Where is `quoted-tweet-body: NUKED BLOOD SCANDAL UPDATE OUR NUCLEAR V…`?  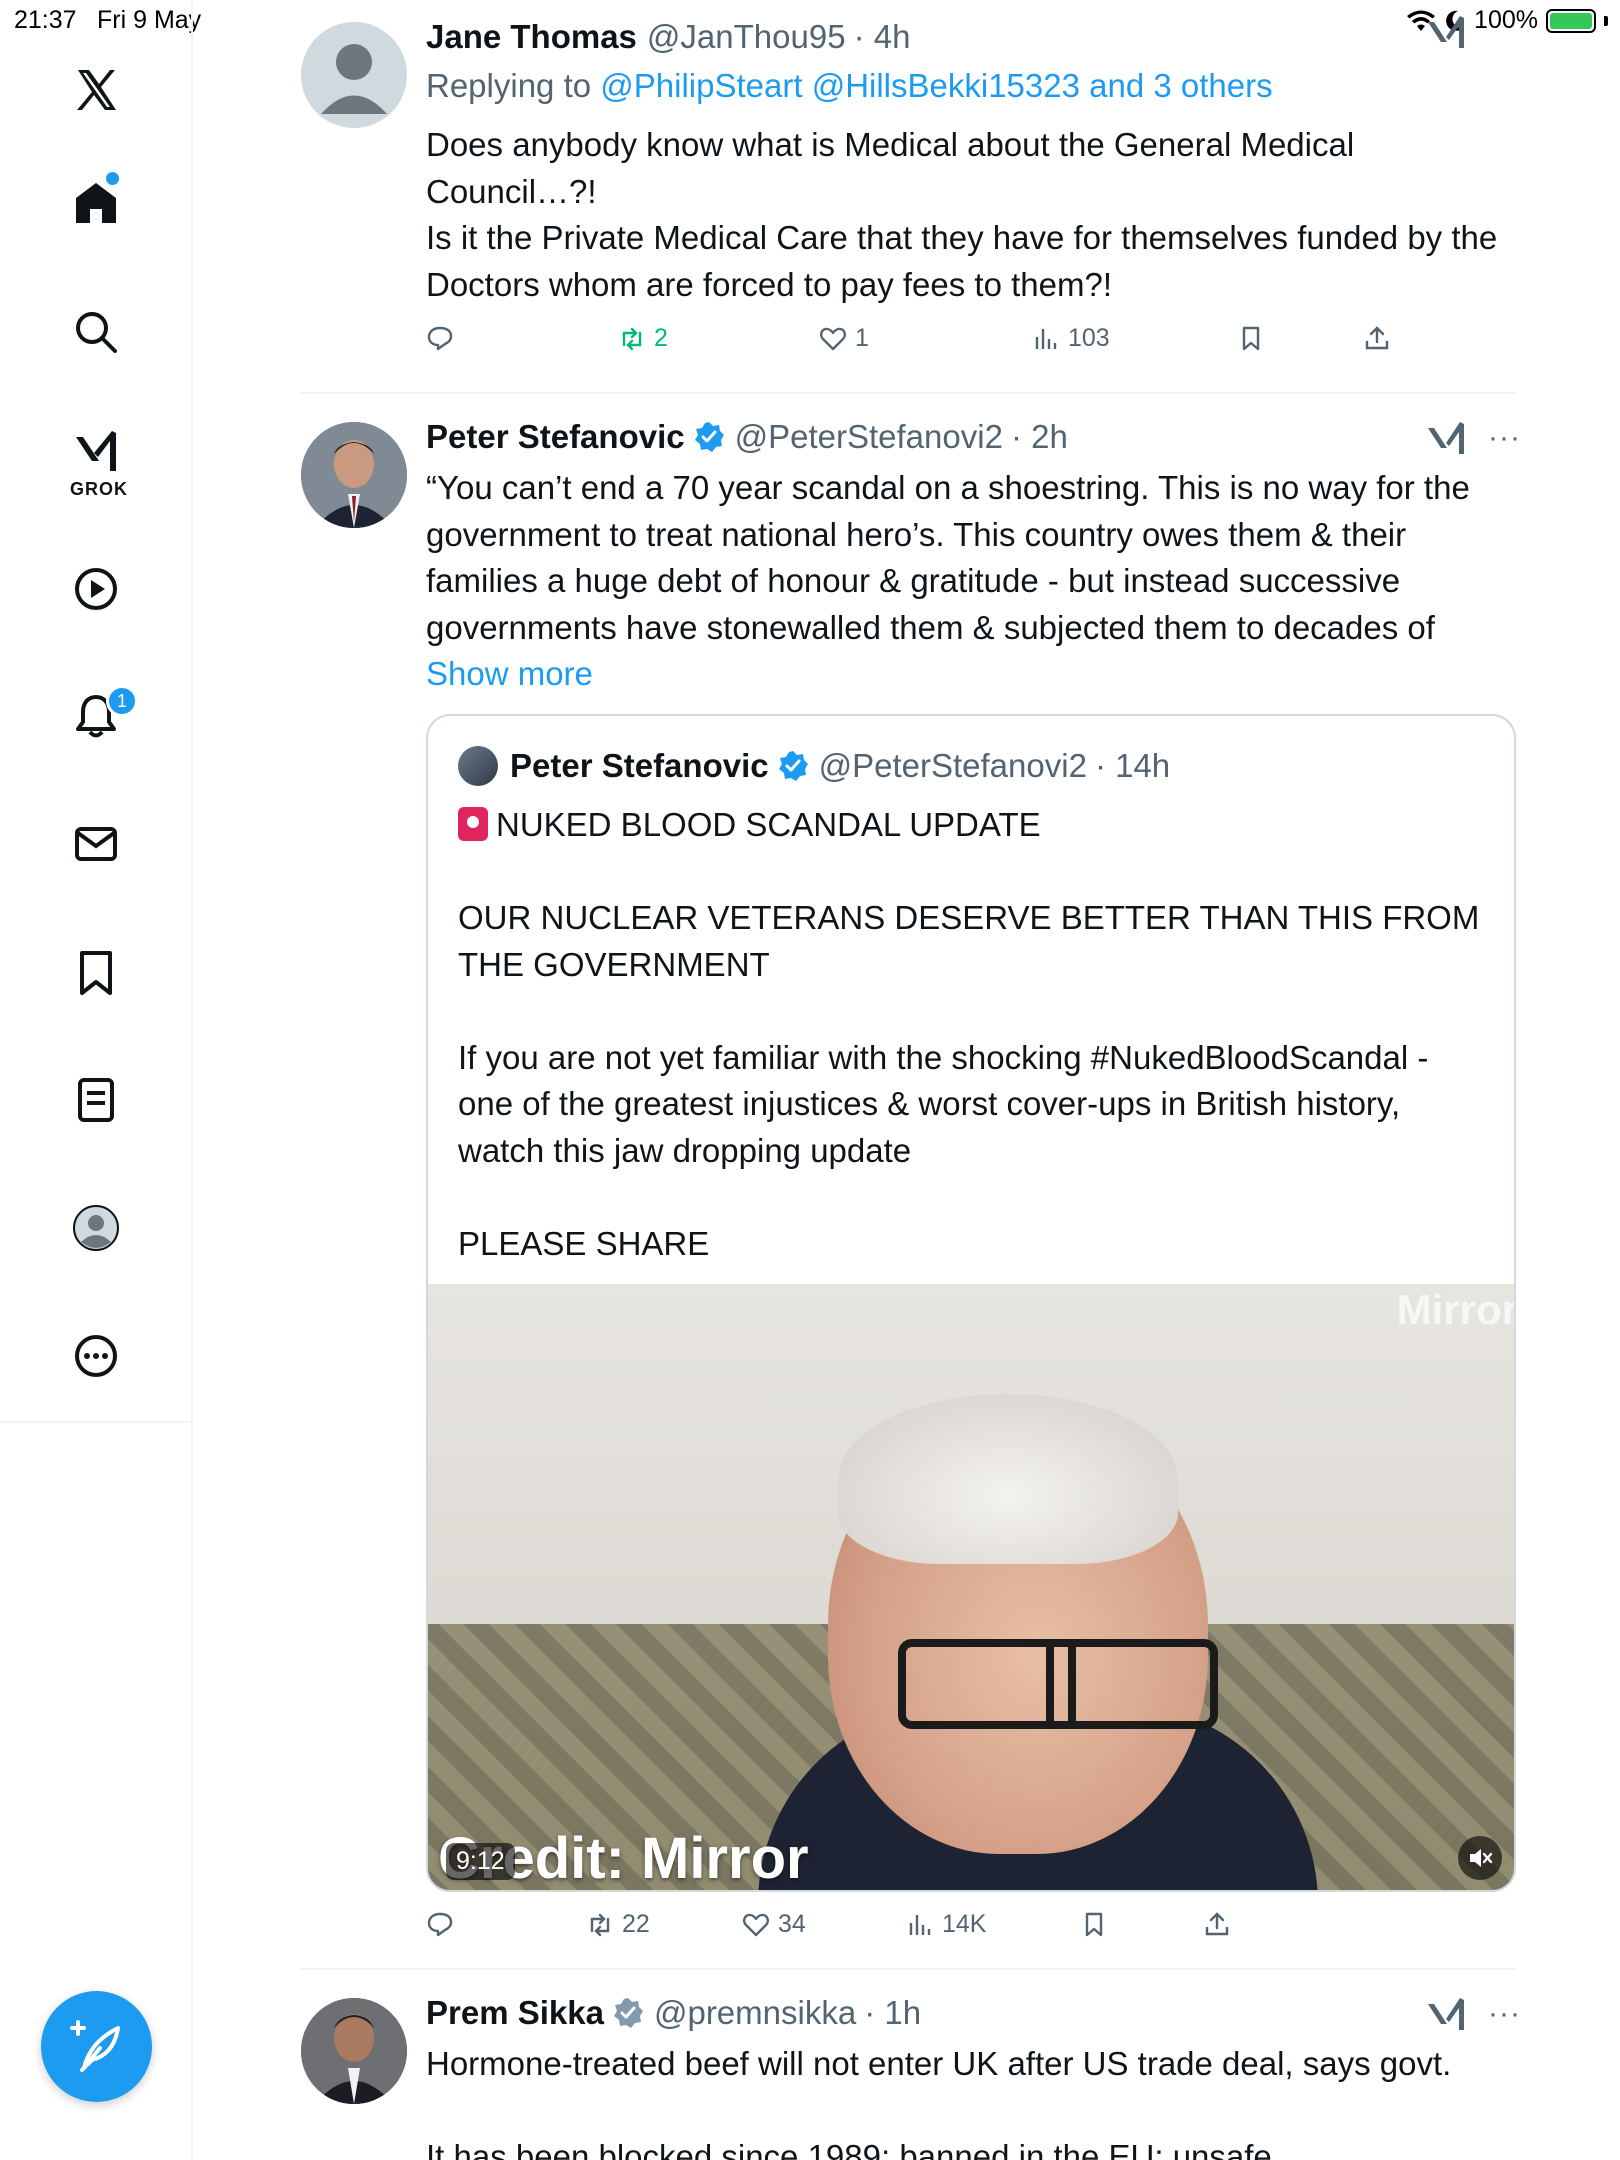 quoted-tweet-body: NUKED BLOOD SCANDAL UPDATE OUR NUCLEAR V… is located at coordinates (969, 1034).